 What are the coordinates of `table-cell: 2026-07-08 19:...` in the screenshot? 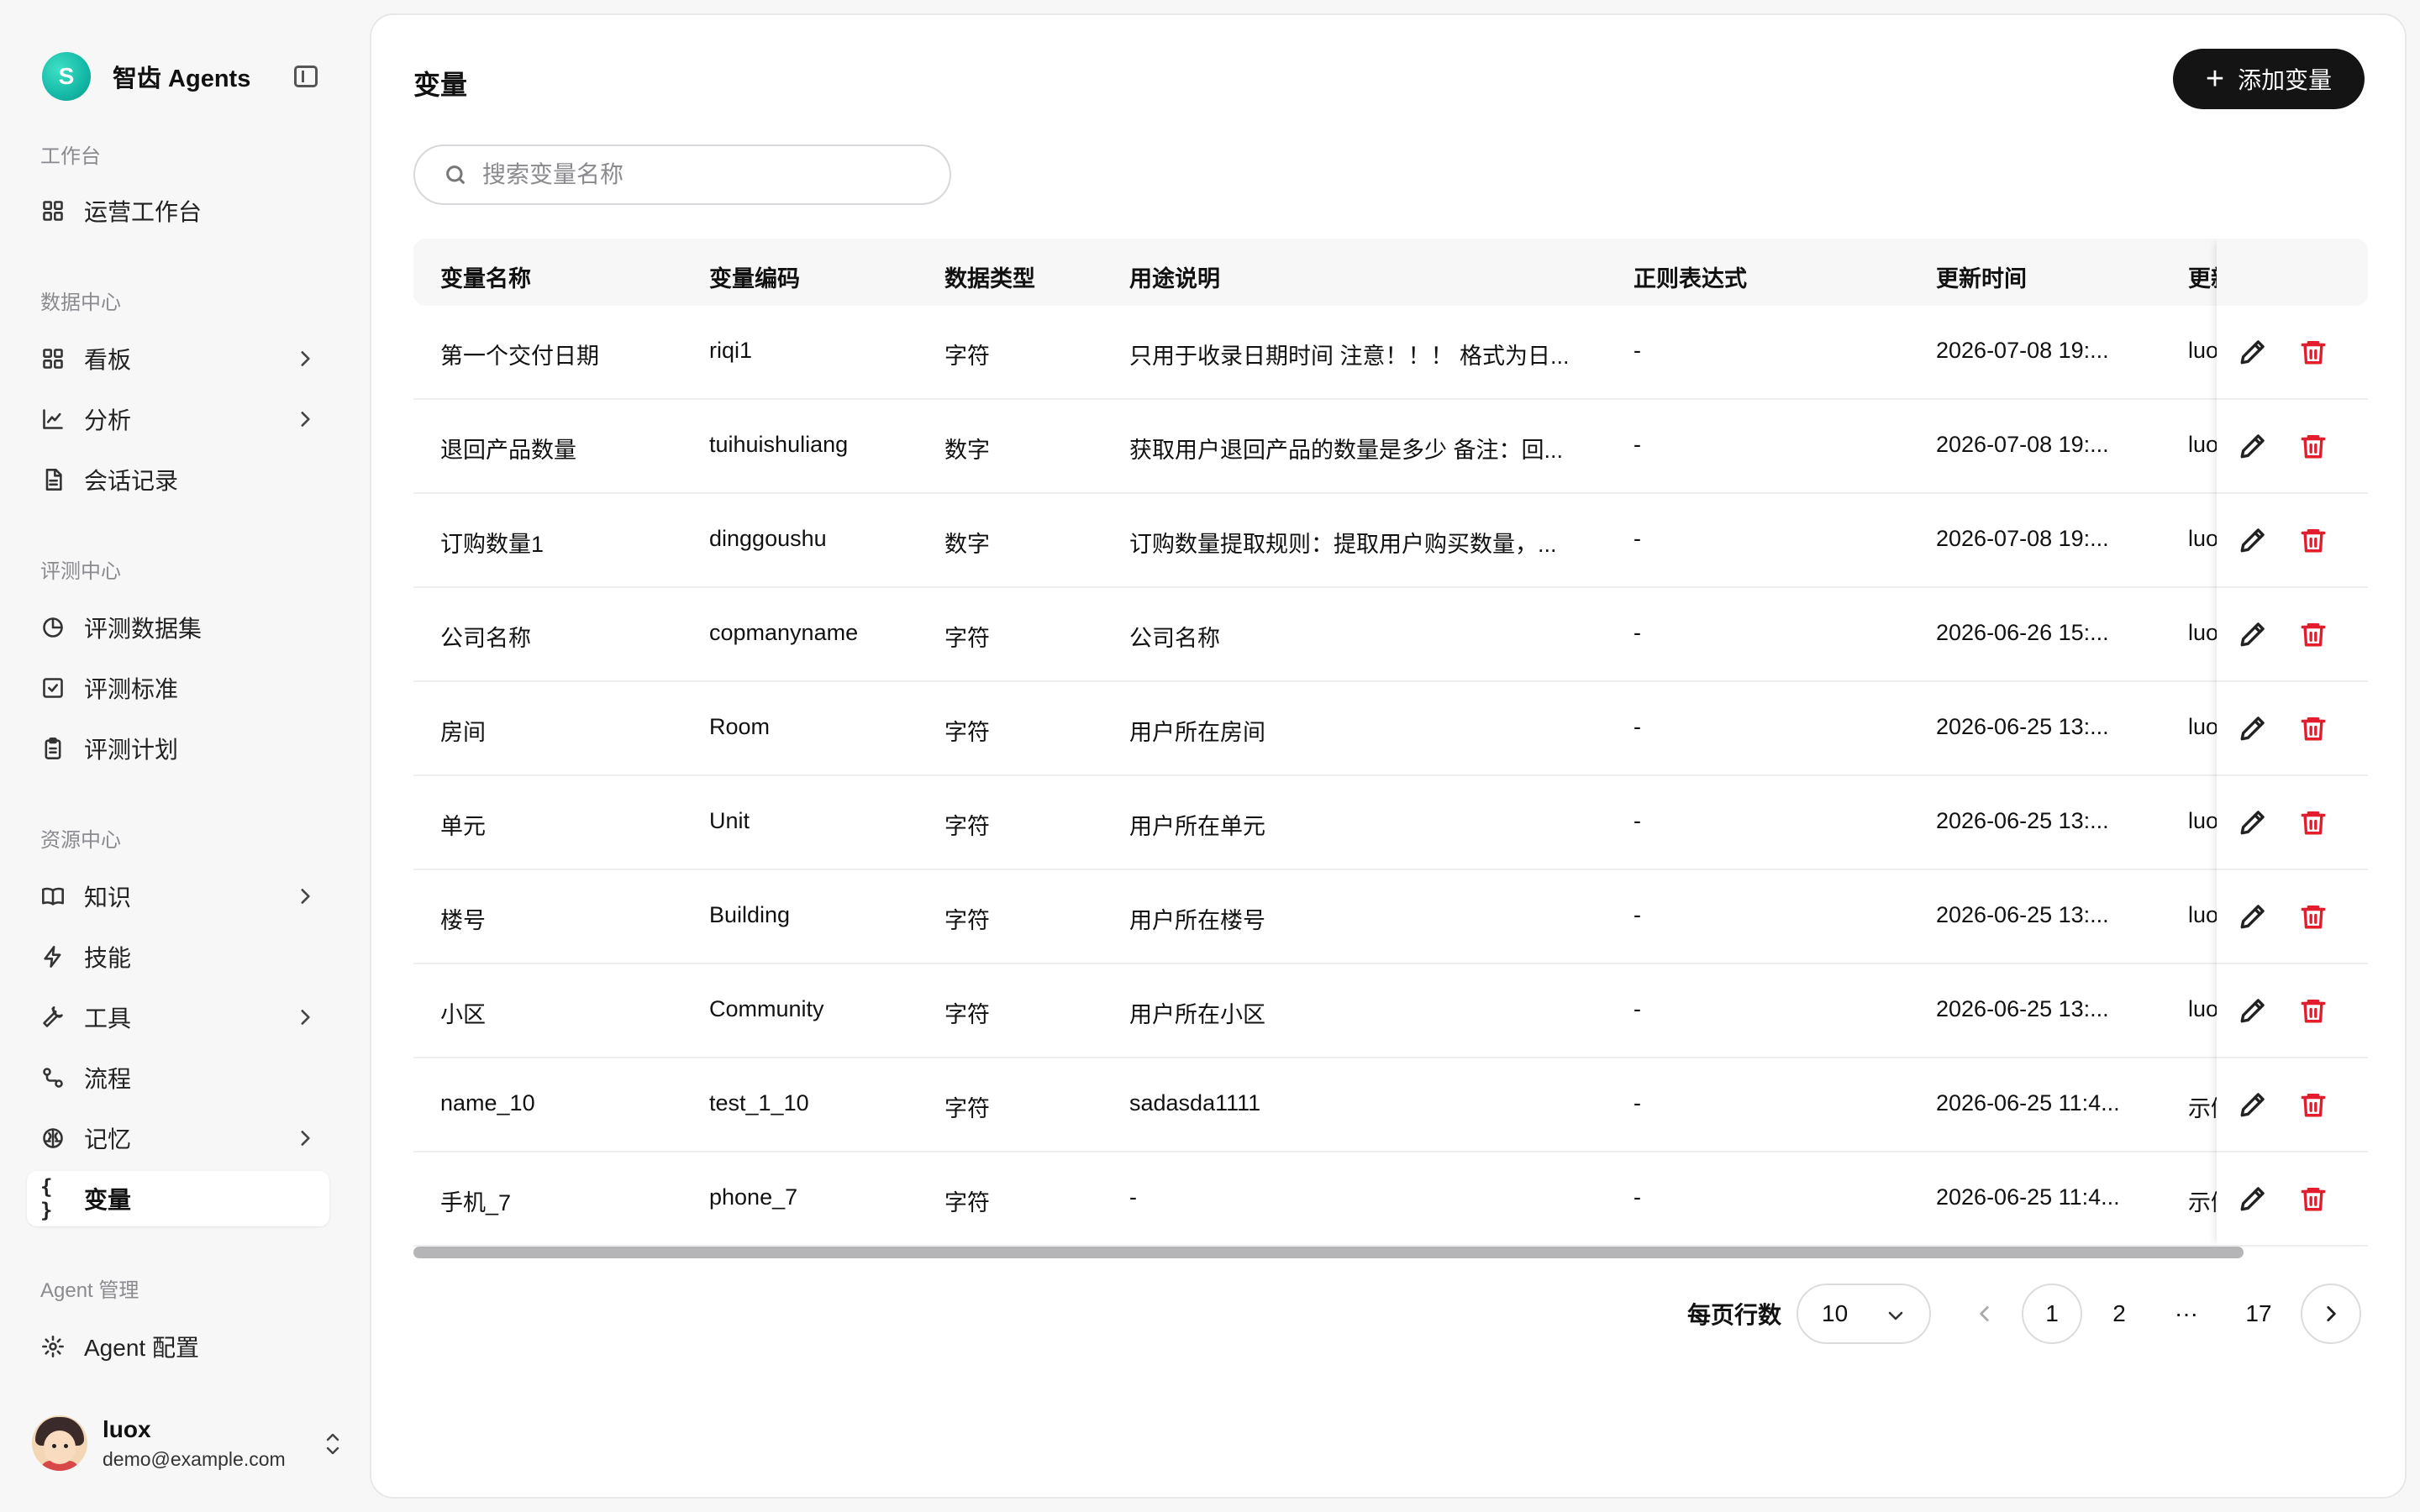 It's located at (2023, 350).